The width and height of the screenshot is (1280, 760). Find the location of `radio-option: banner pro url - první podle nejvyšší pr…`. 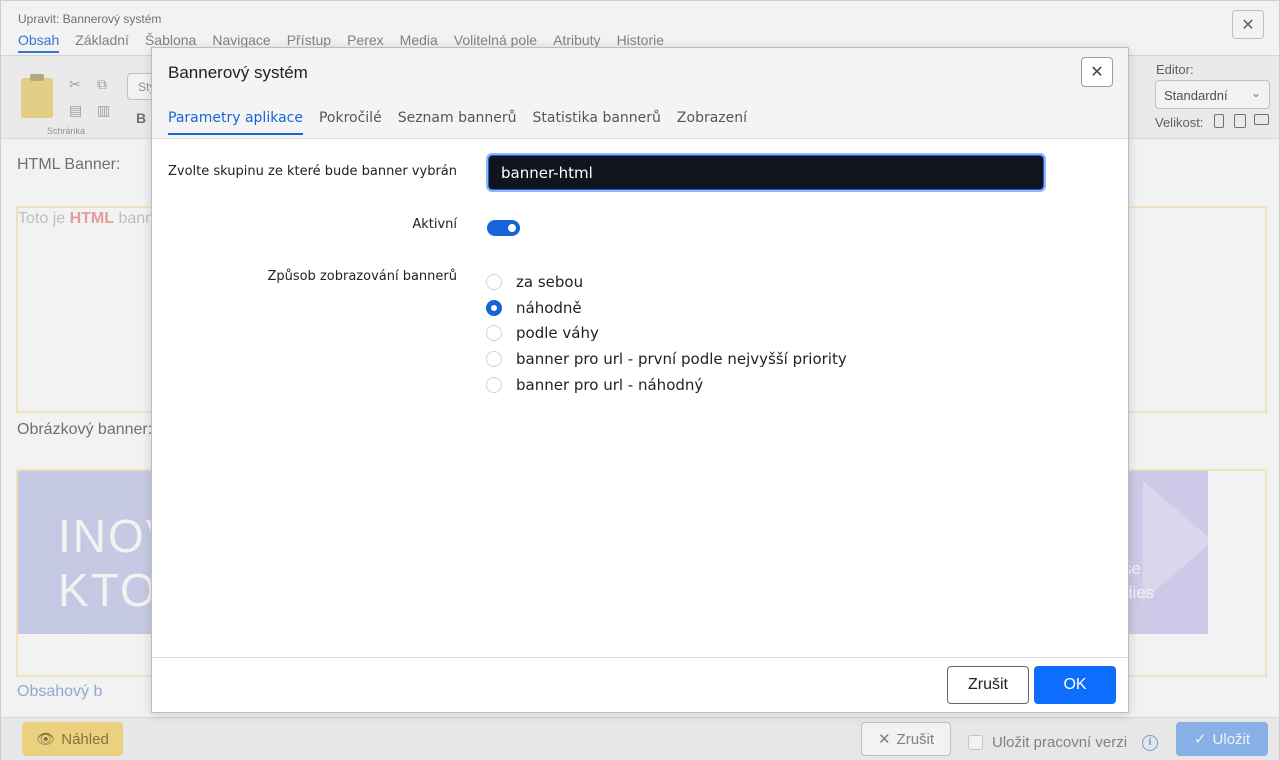

radio-option: banner pro url - první podle nejvyšší pr… is located at coordinates (666, 359).